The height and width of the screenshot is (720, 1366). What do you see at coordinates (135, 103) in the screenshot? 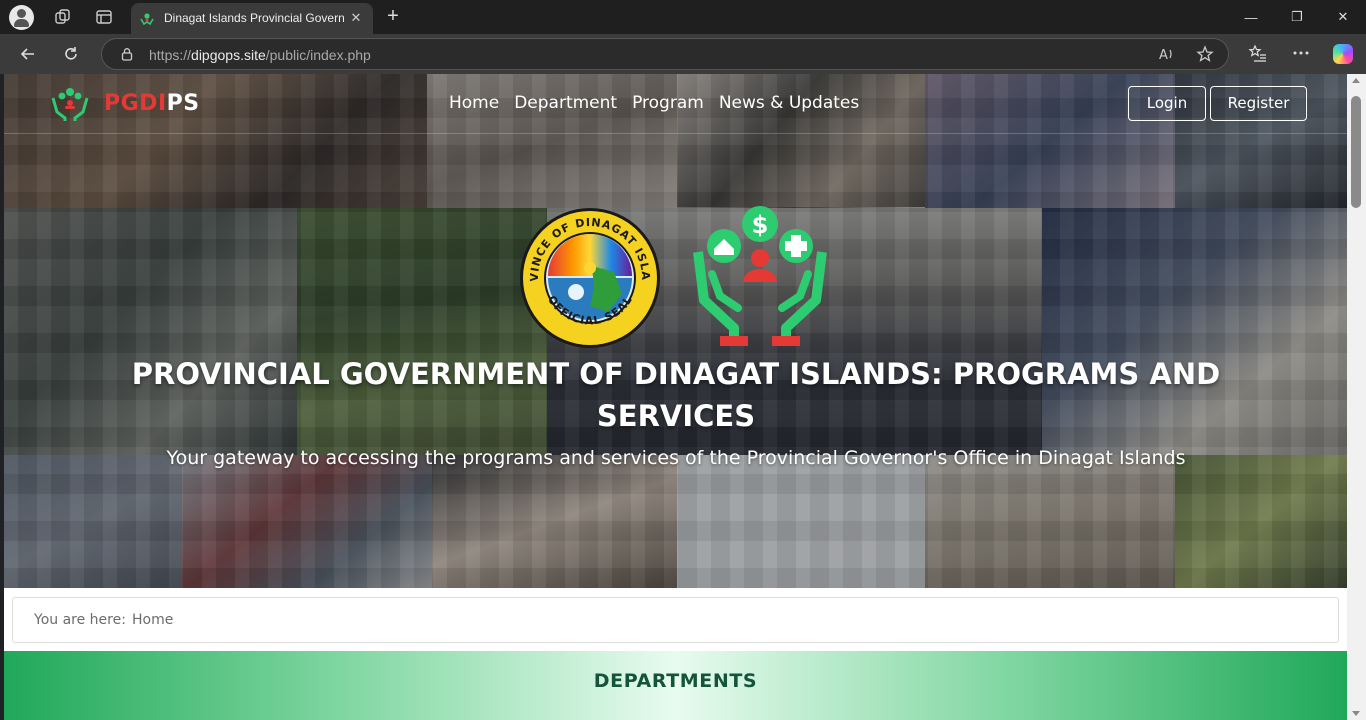
I see `brand-name-part1: PGDI` at bounding box center [135, 103].